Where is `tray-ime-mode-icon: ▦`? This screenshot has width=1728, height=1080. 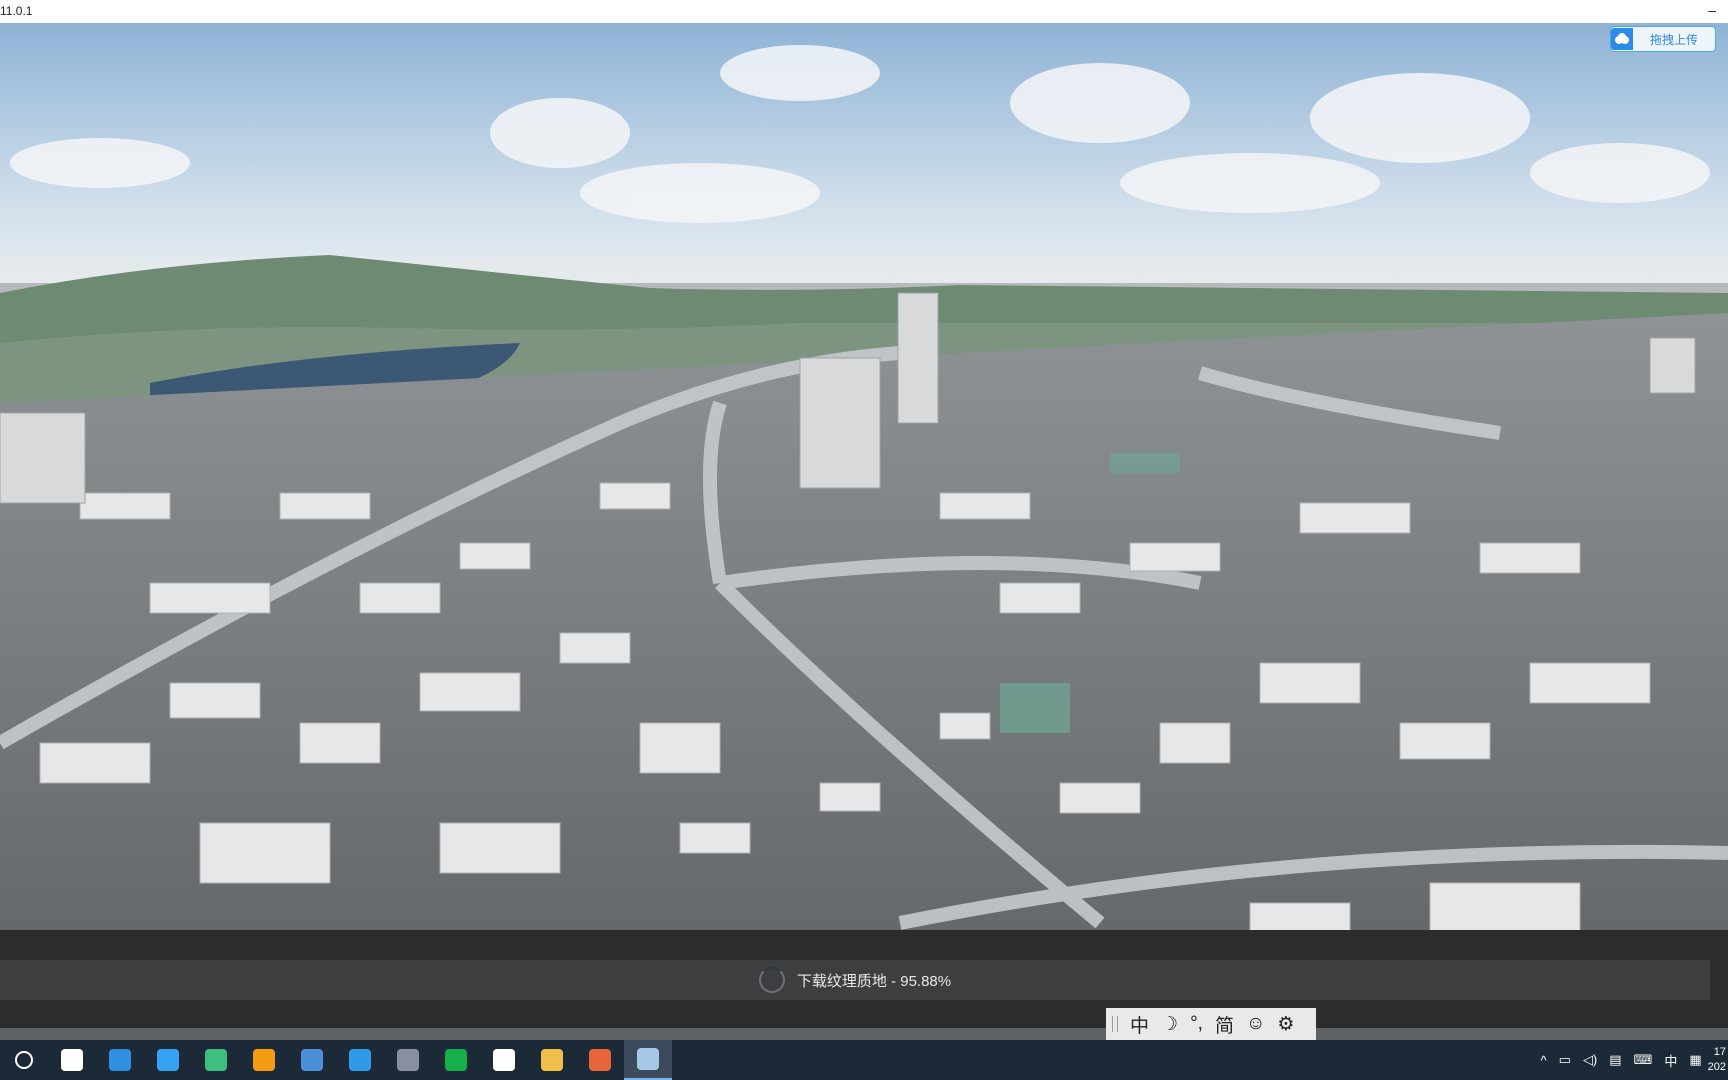 tray-ime-mode-icon: ▦ is located at coordinates (1695, 1060).